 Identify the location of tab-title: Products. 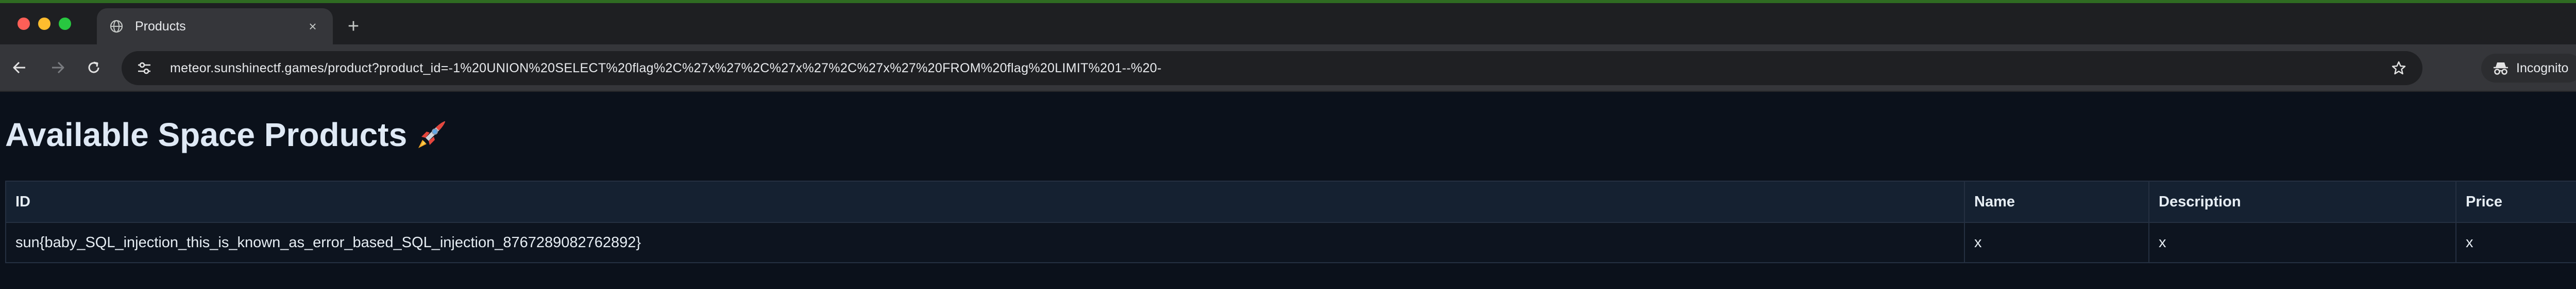
(160, 27).